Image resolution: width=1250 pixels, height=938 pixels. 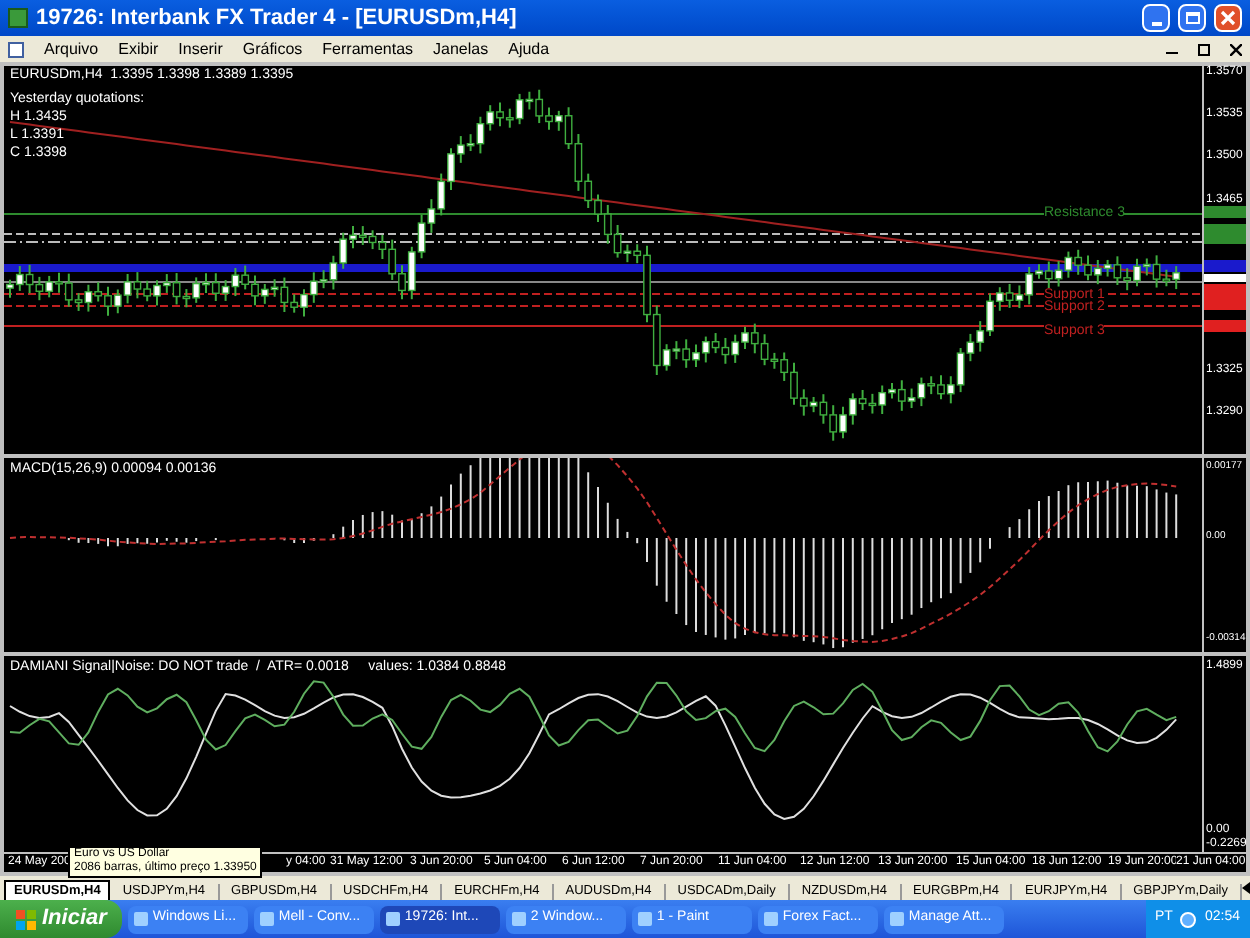 I want to click on windows-flag-icon, so click(x=26, y=919).